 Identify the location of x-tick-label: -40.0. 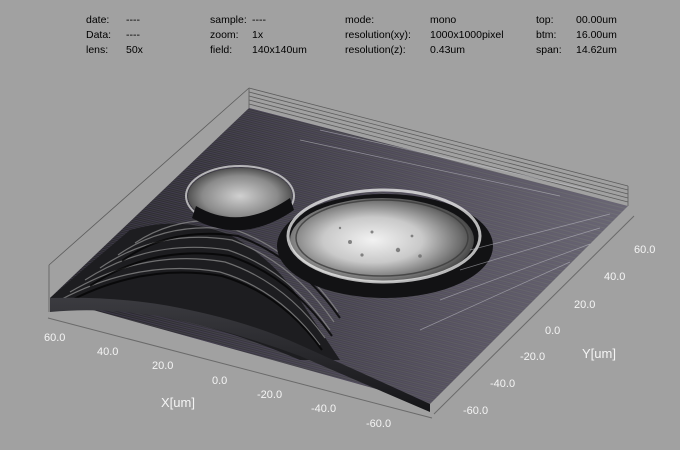
(323, 409).